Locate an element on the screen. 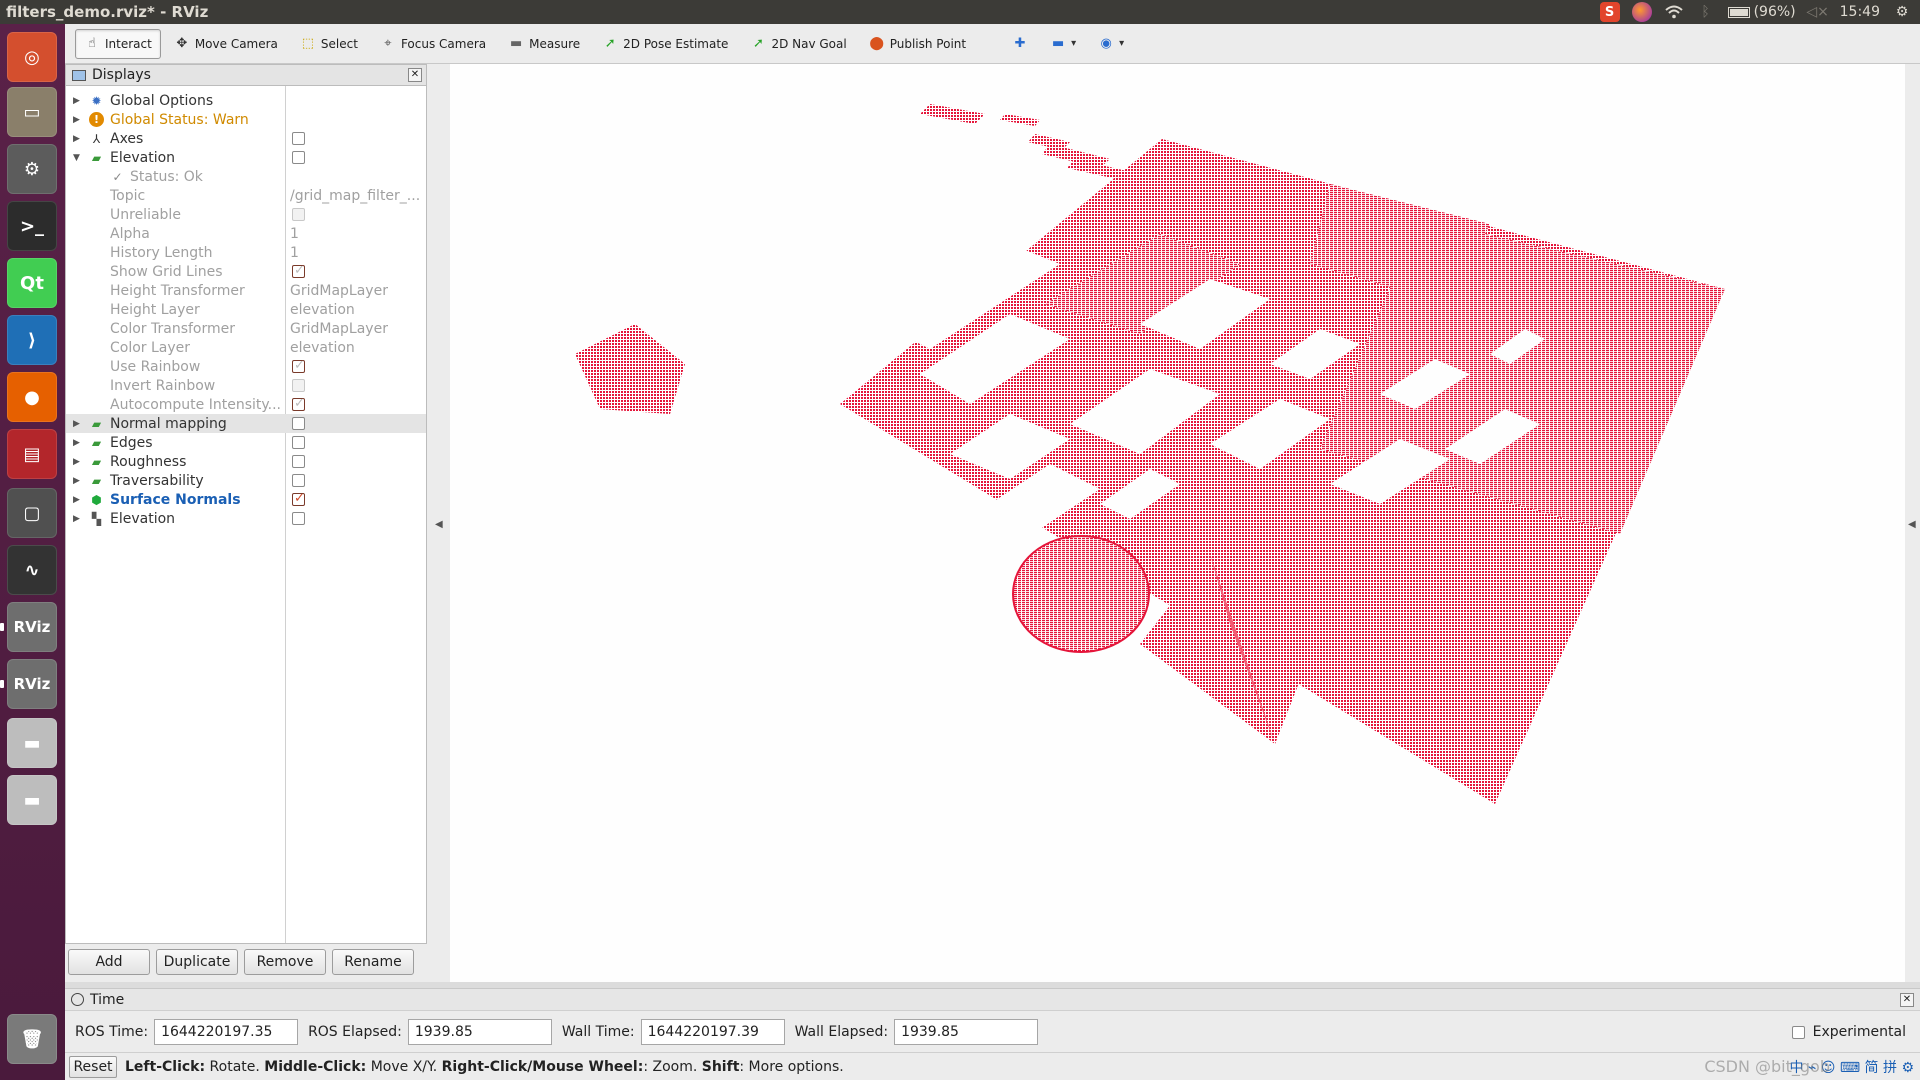  nav-goal-tool: ➚2D Nav Goal is located at coordinates (798, 44).